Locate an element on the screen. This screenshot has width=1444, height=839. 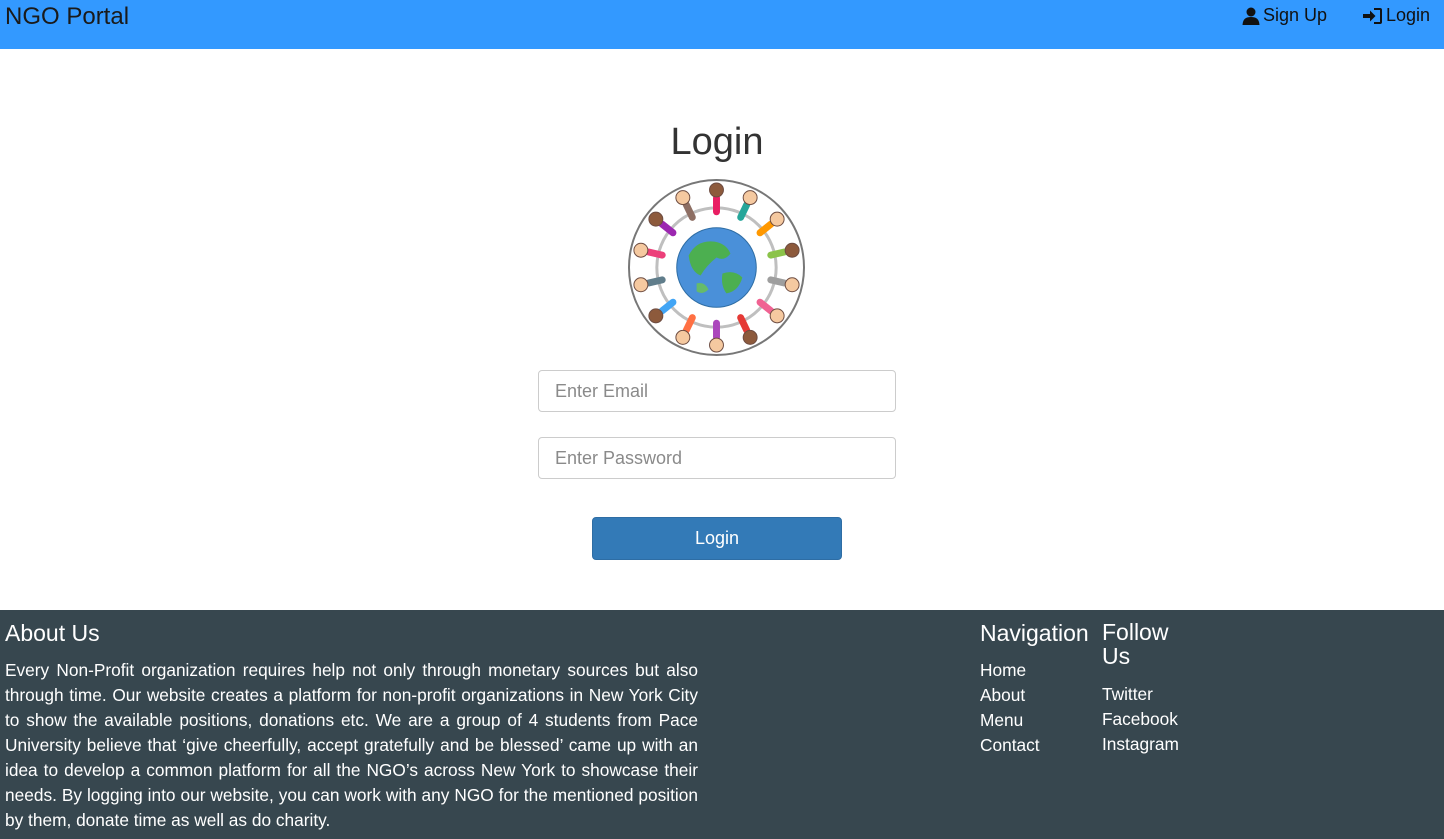
footer-link-menu: Menu is located at coordinates (1010, 720).